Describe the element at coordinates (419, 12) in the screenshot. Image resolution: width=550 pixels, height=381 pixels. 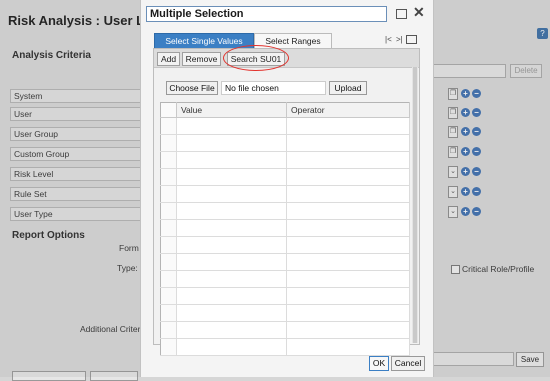
I see `close-icon: ✕` at that location.